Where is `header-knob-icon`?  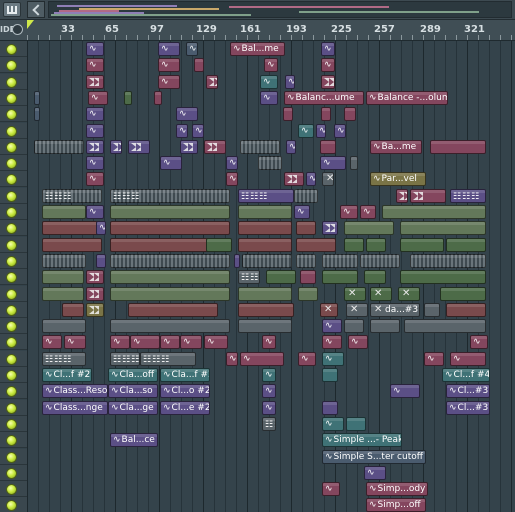
header-knob-icon is located at coordinates (17, 29).